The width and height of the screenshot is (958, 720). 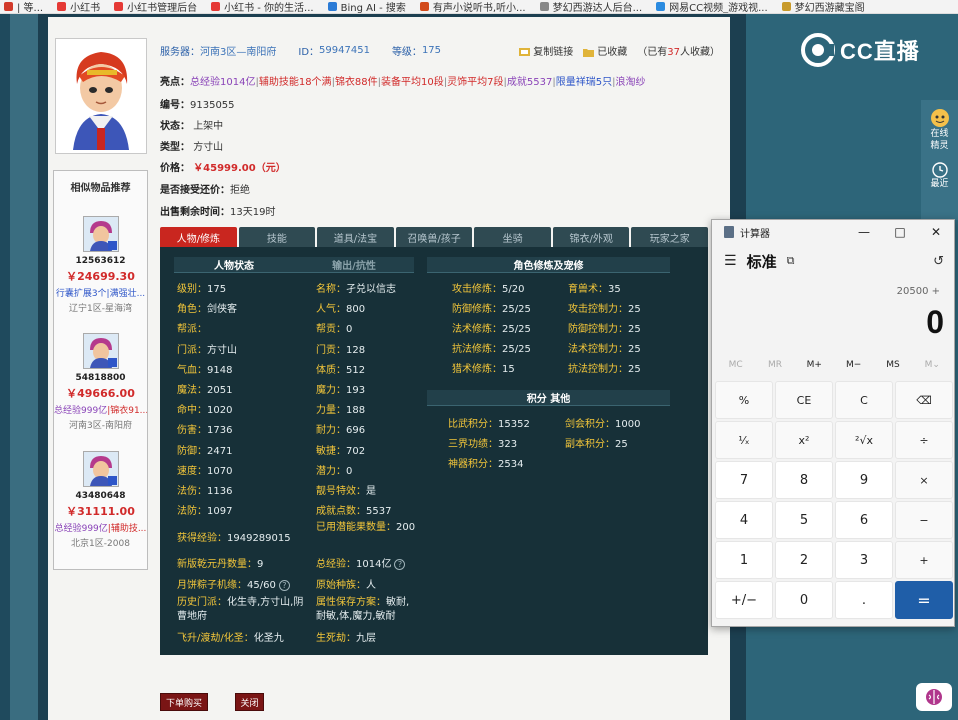 What do you see at coordinates (197, 105) in the screenshot?
I see `number-row: 编号：9135055` at bounding box center [197, 105].